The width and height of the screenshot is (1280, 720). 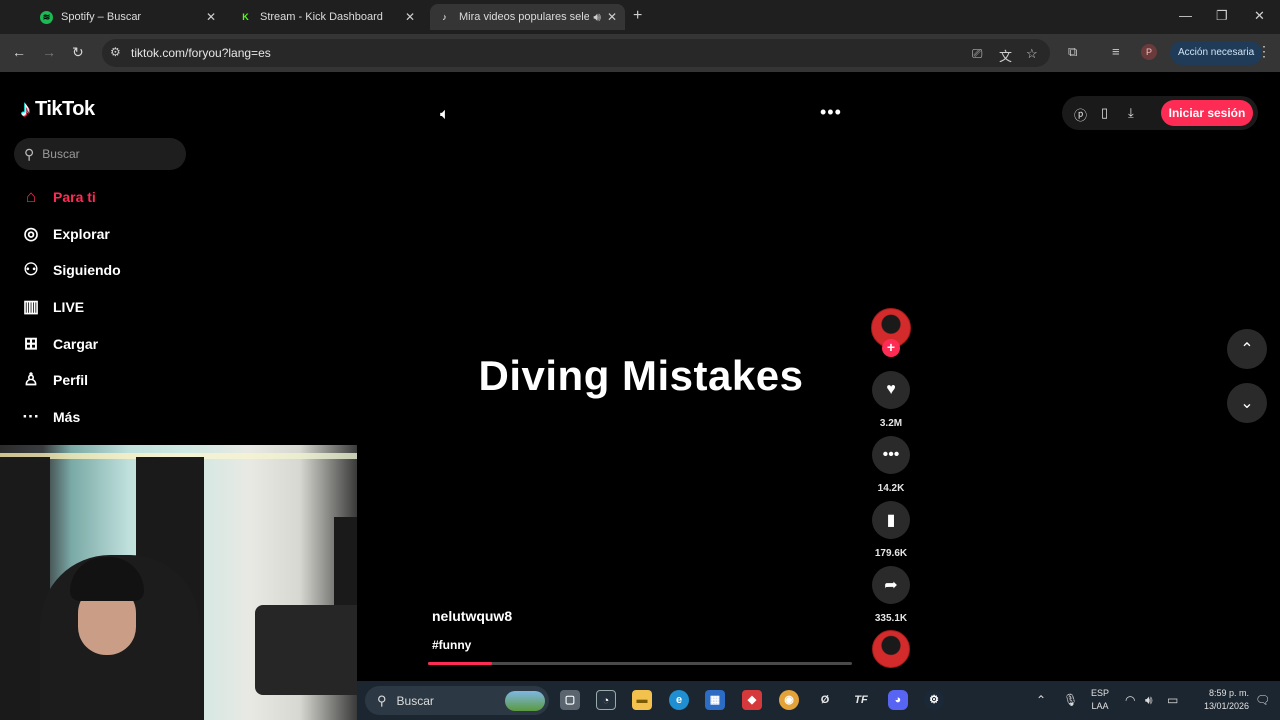 What do you see at coordinates (19, 52) in the screenshot?
I see `back-button: ←` at bounding box center [19, 52].